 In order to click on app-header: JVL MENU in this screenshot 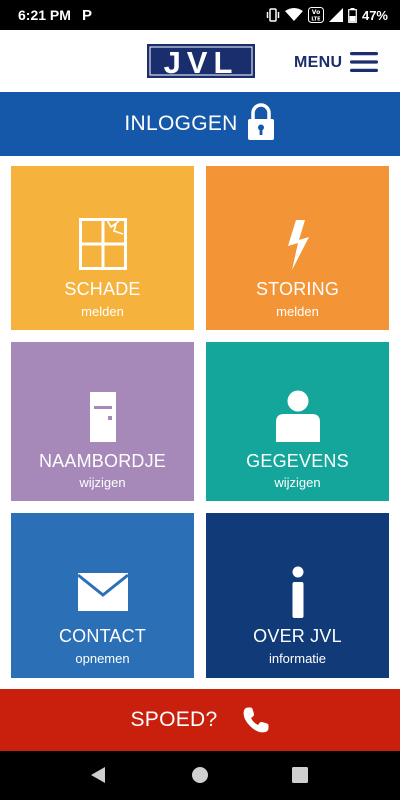, I will do `click(200, 61)`.